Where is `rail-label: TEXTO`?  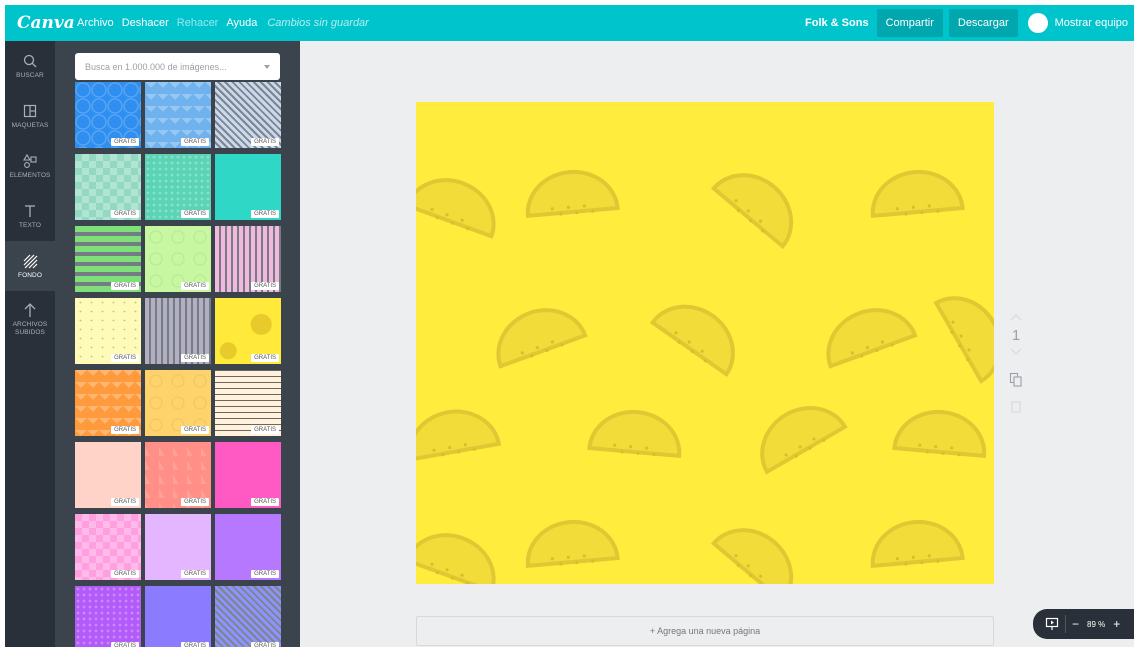
rail-label: TEXTO is located at coordinates (30, 225).